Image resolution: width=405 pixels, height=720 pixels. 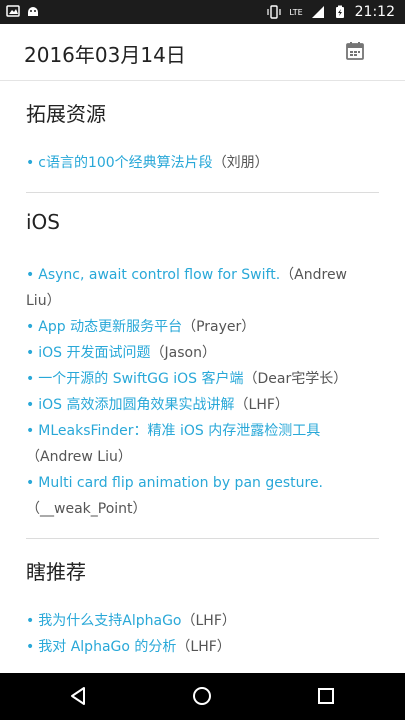 What do you see at coordinates (66, 114) in the screenshot?
I see `section-title: 拓展资源` at bounding box center [66, 114].